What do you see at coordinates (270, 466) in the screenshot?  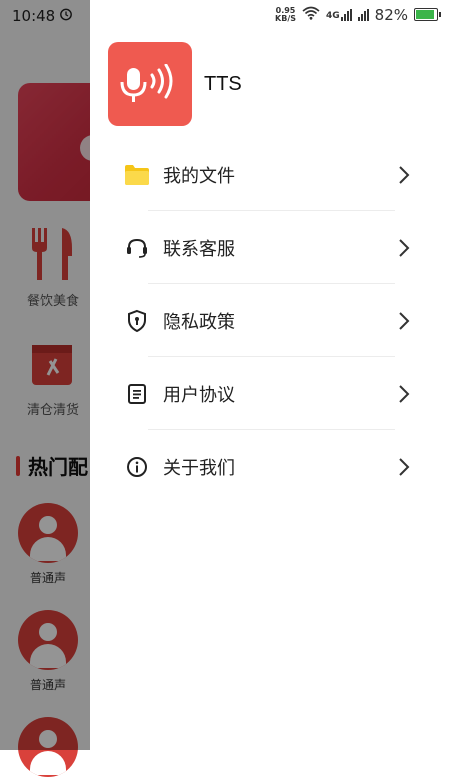 I see `menu-item-about-us: 关于我们` at bounding box center [270, 466].